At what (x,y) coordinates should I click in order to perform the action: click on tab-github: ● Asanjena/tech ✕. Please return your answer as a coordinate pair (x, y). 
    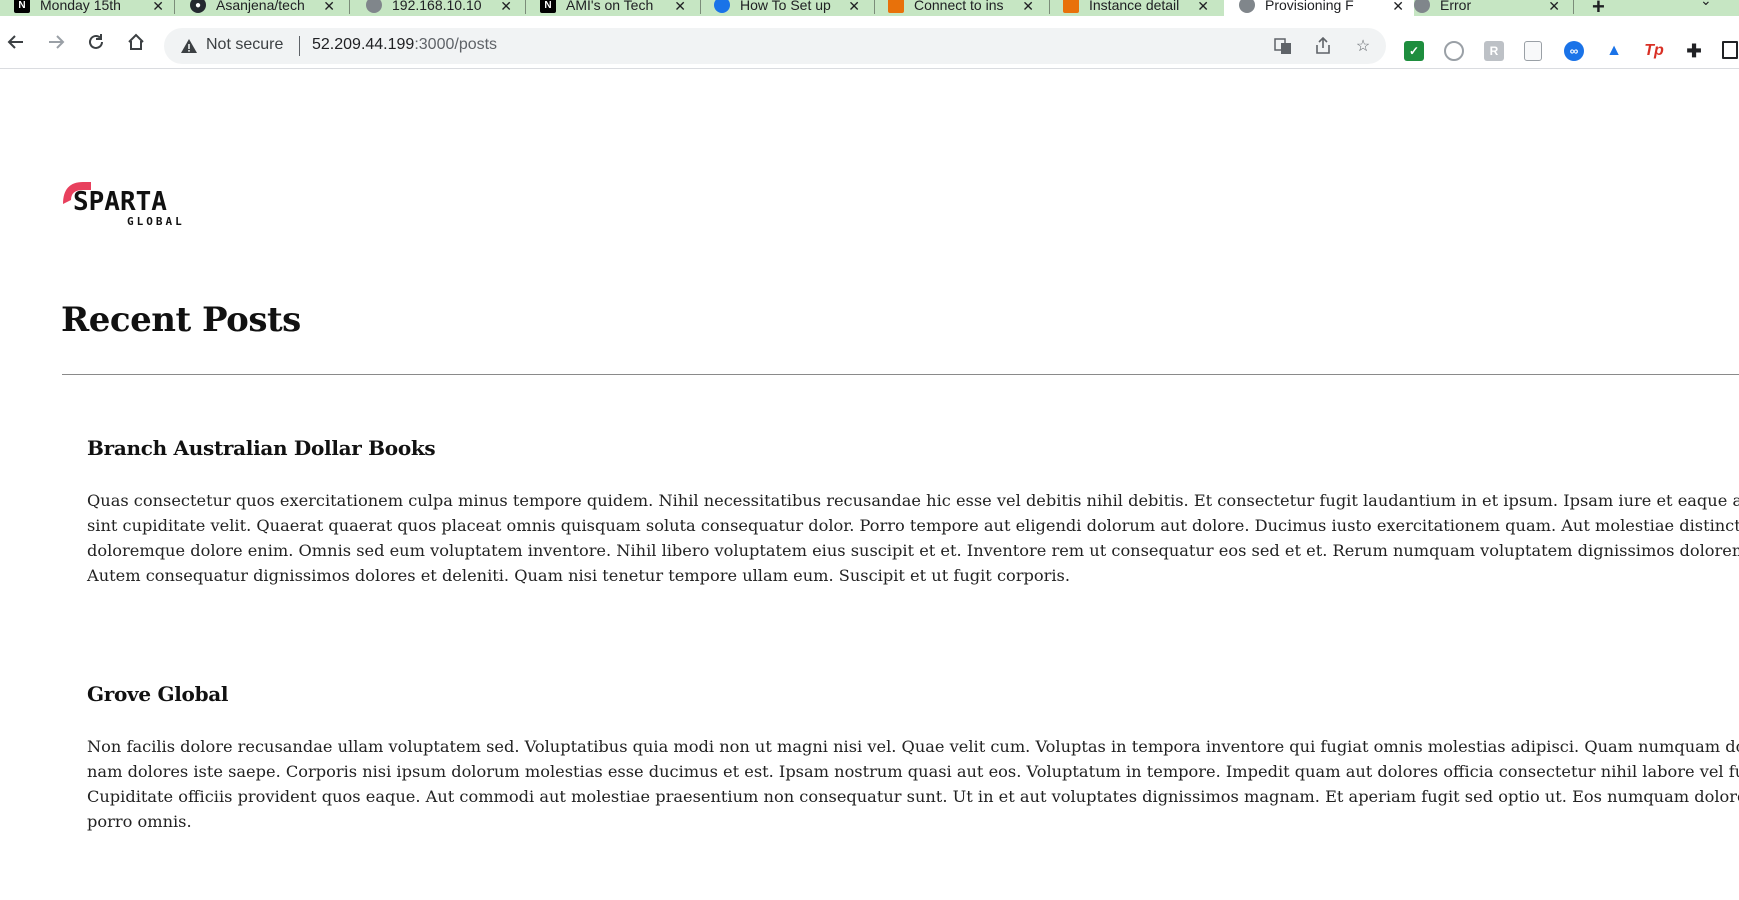
    Looking at the image, I should click on (262, 8).